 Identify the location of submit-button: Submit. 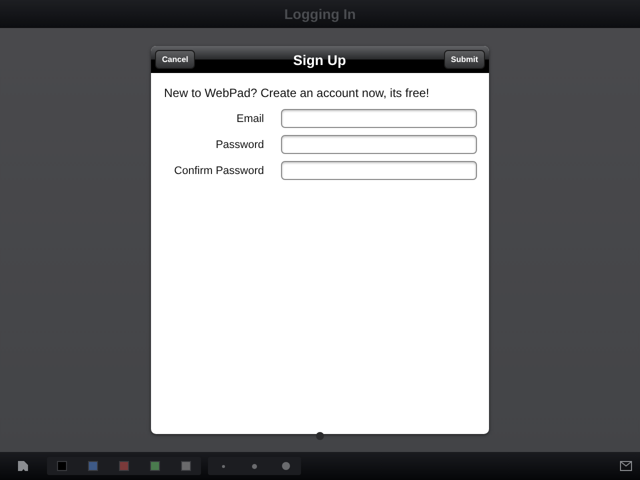
(464, 59).